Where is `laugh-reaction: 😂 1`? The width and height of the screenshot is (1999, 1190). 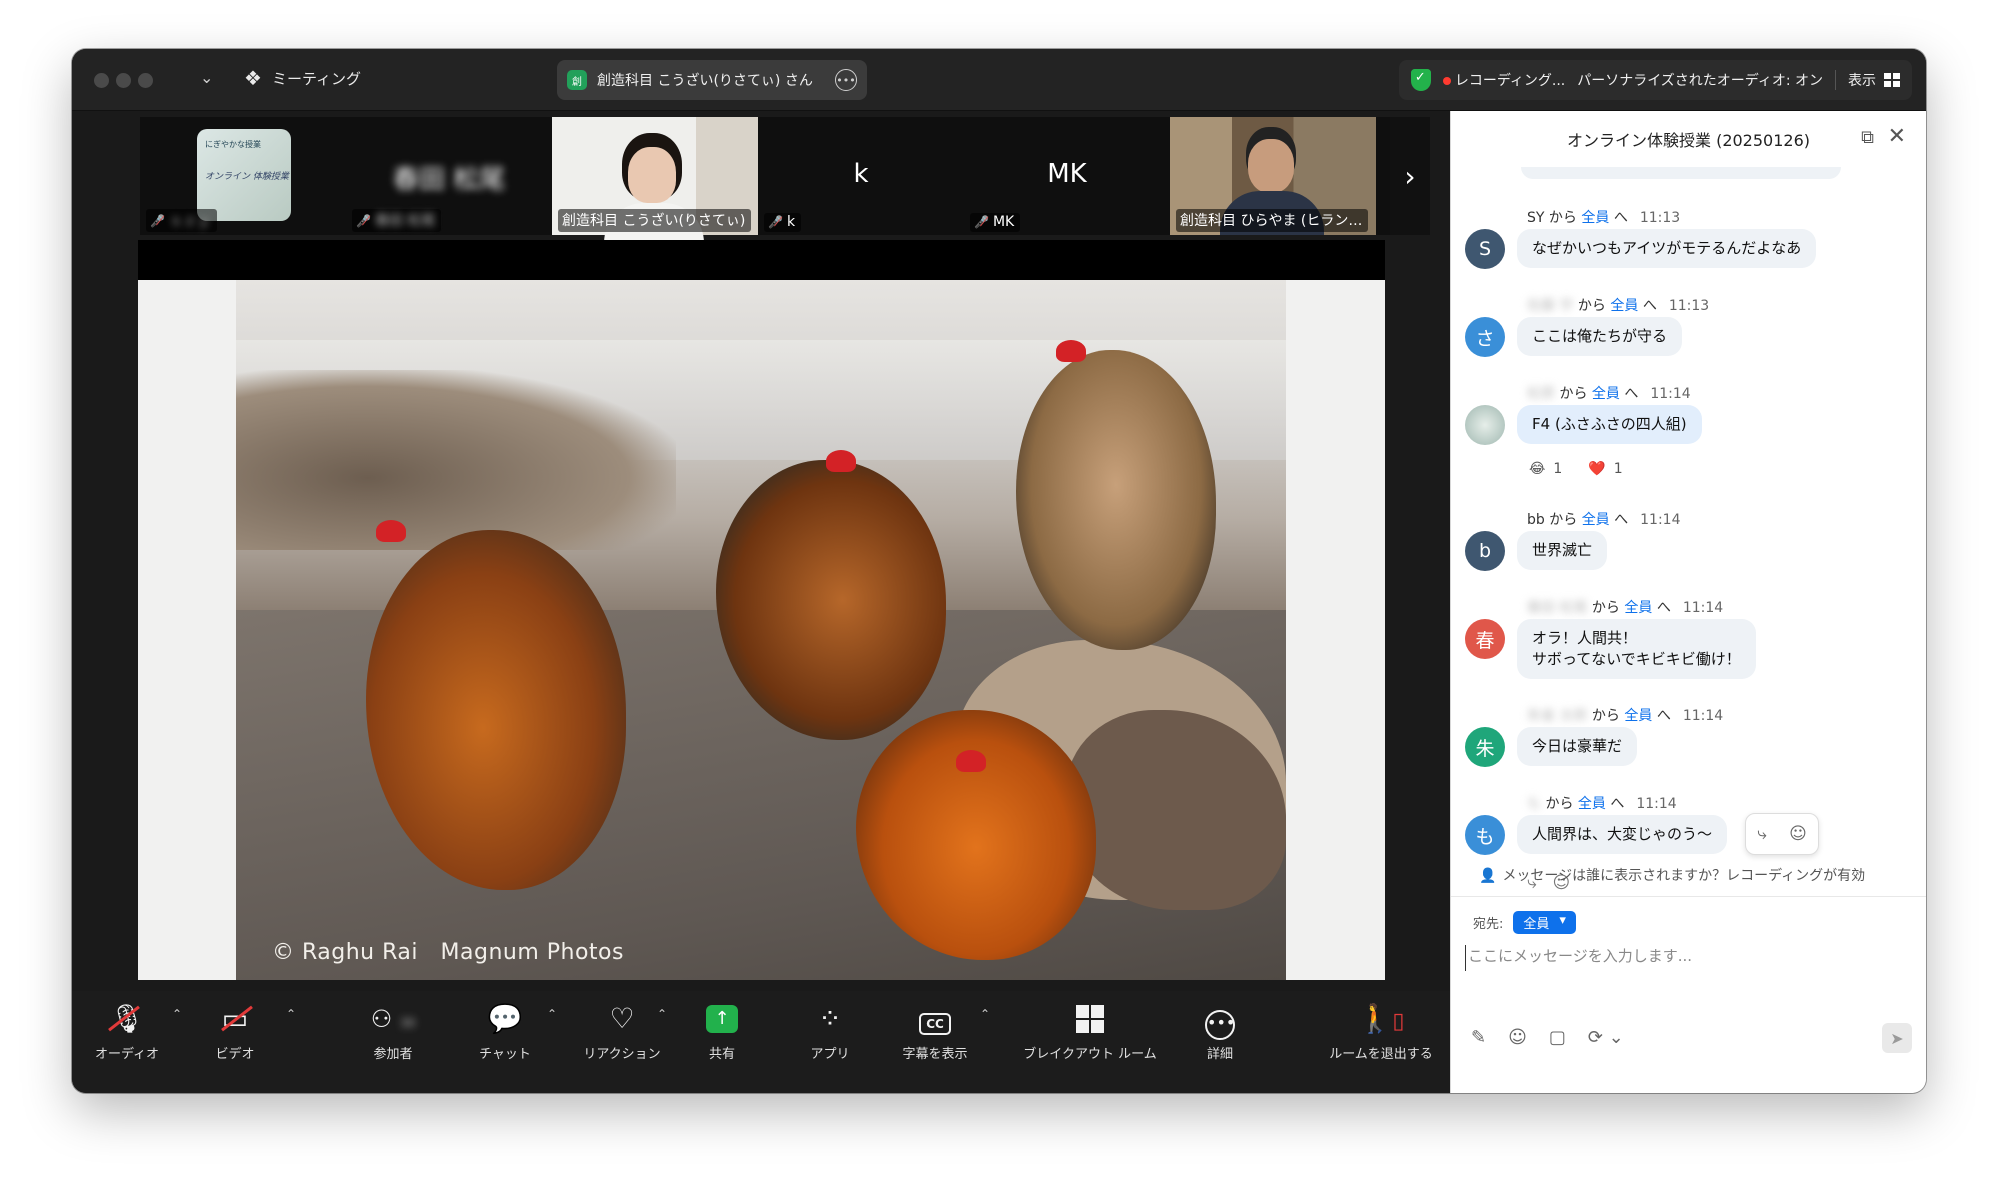 laugh-reaction: 😂 1 is located at coordinates (1545, 469).